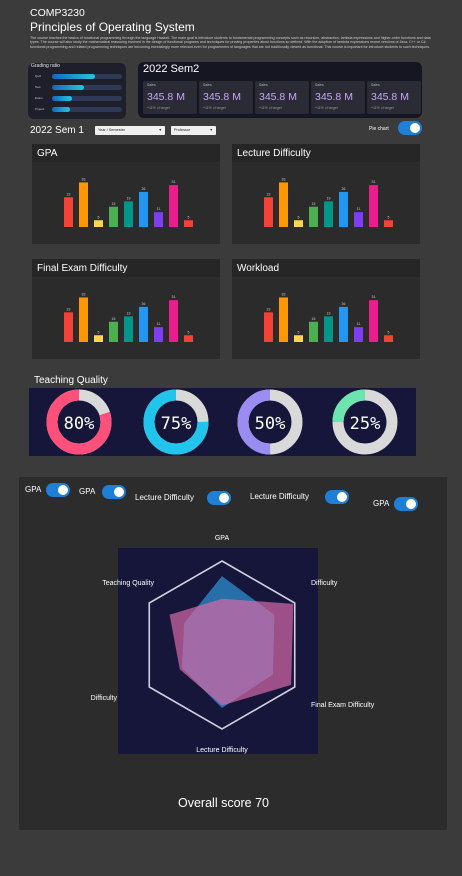 Image resolution: width=462 pixels, height=876 pixels. I want to click on lecture-difficulty-chart-panel: Lecture Difficulty 22 33 5 15 19 26 11 31 5, so click(326, 194).